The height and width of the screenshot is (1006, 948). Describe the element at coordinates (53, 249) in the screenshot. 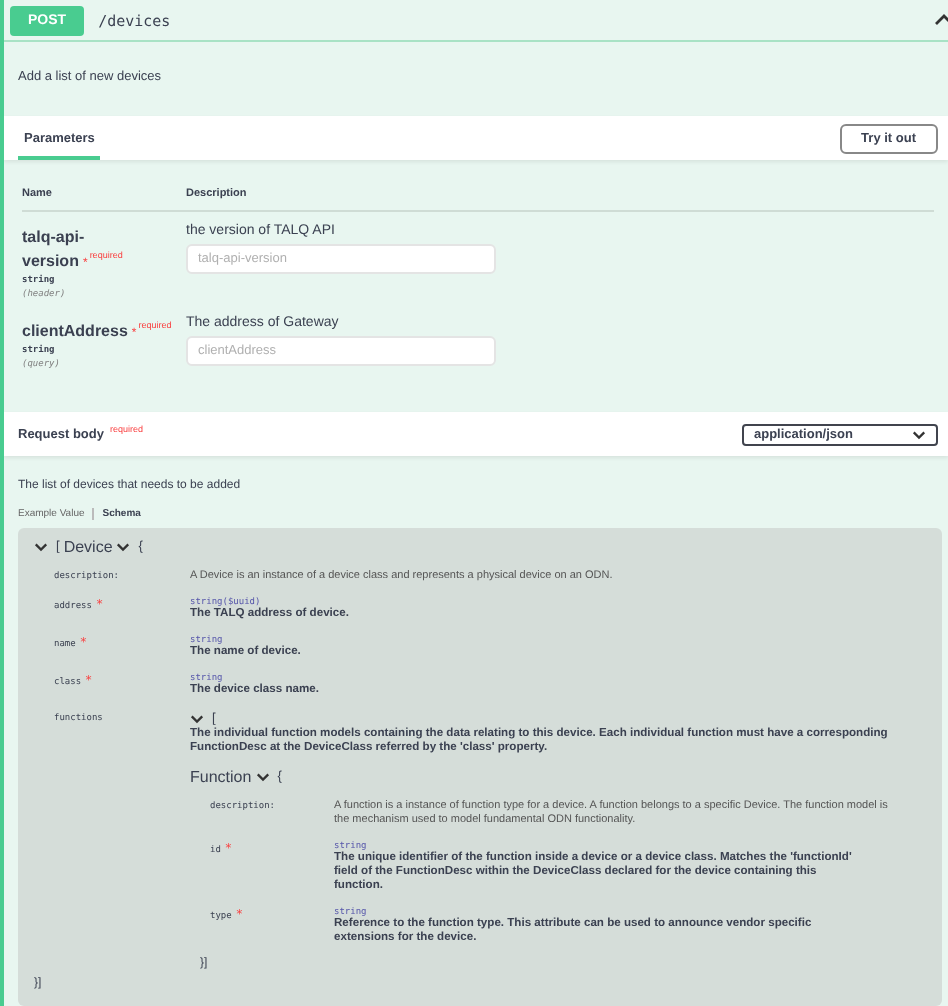

I see `parameter-name: talq-api-version` at that location.